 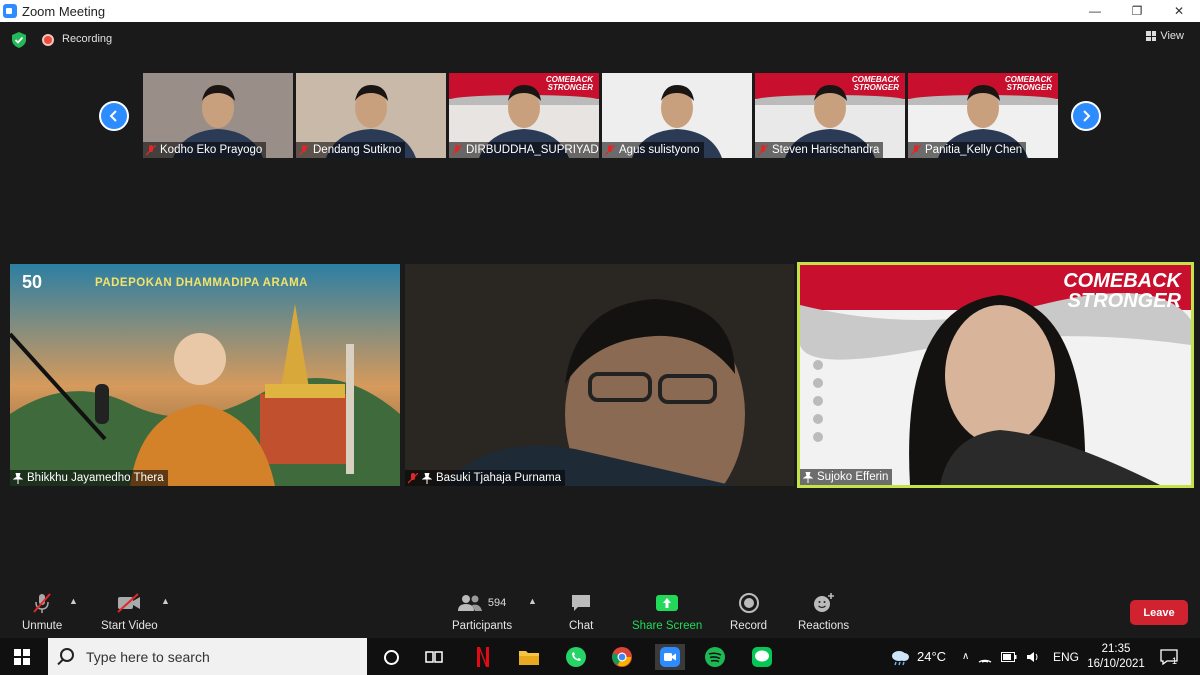 I want to click on participant-thumbnail: Kodho Eko Prayogo, so click(x=218, y=115).